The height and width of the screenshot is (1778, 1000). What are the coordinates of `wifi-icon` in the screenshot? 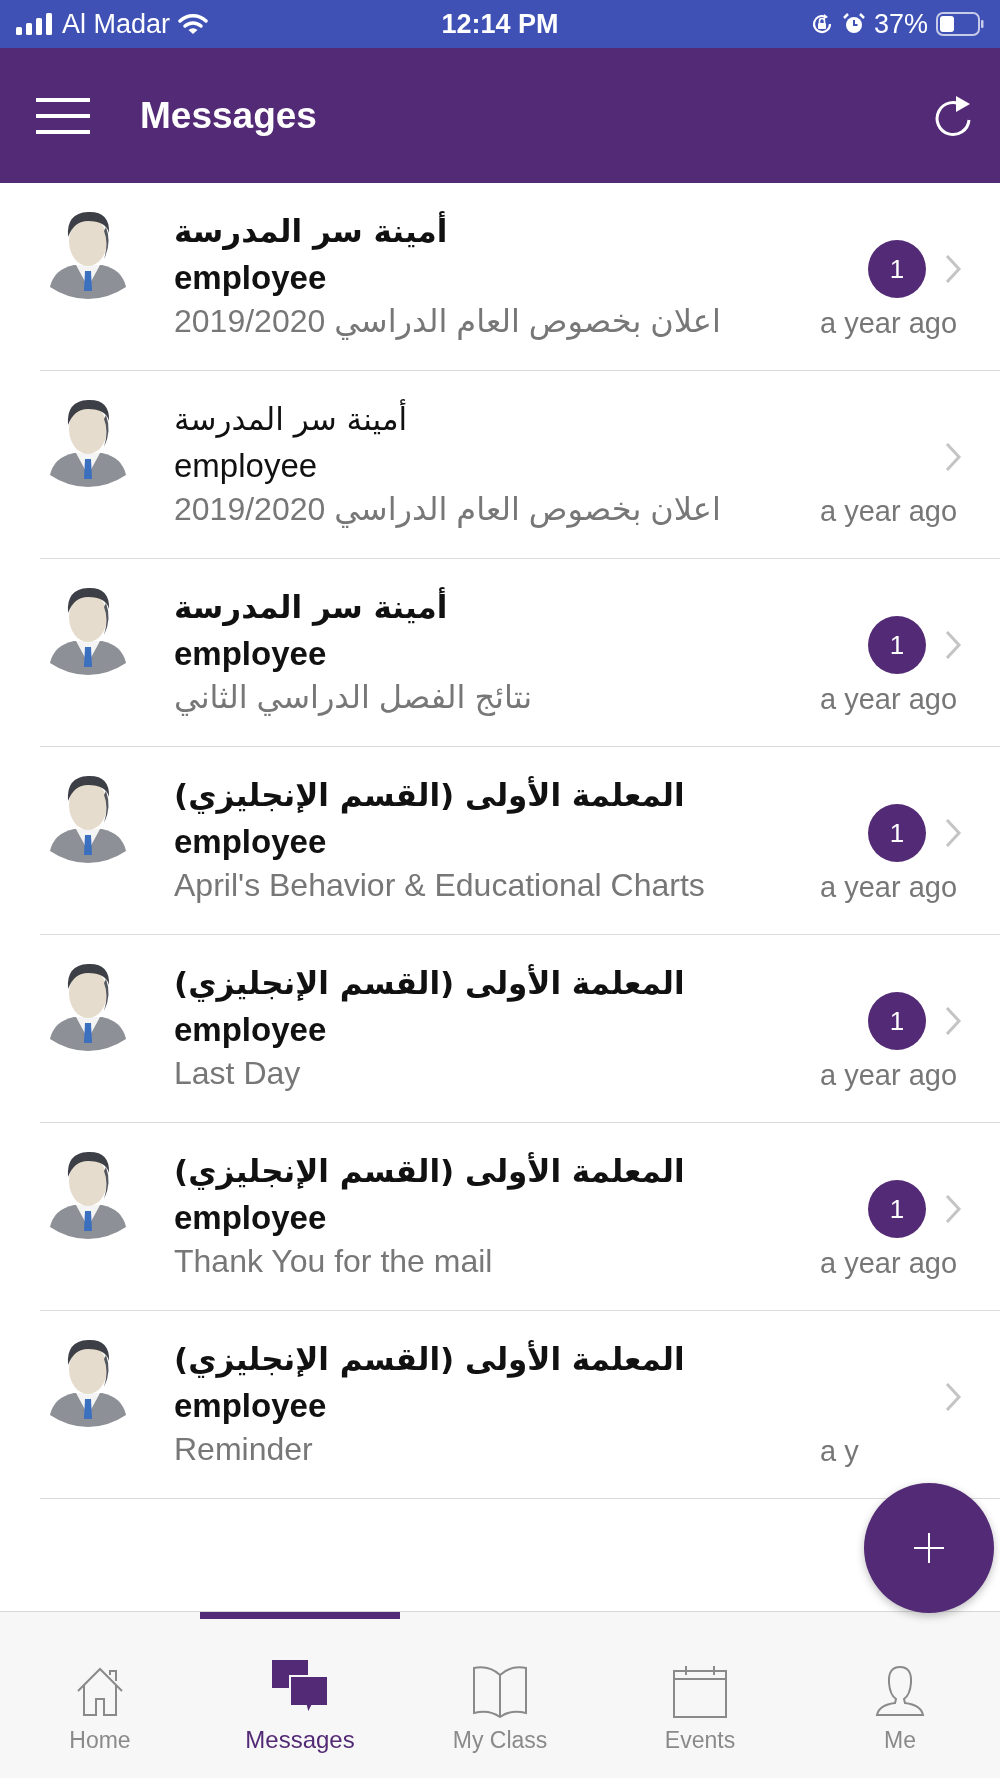 It's located at (193, 24).